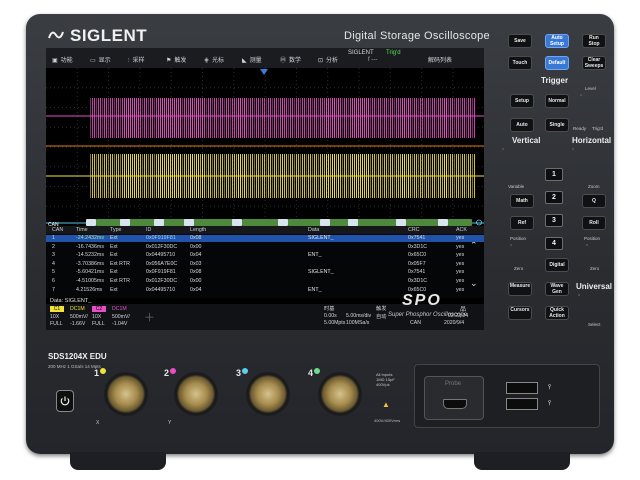 The height and width of the screenshot is (480, 640). Describe the element at coordinates (126, 394) in the screenshot. I see `channel-1-bnc-input` at that location.